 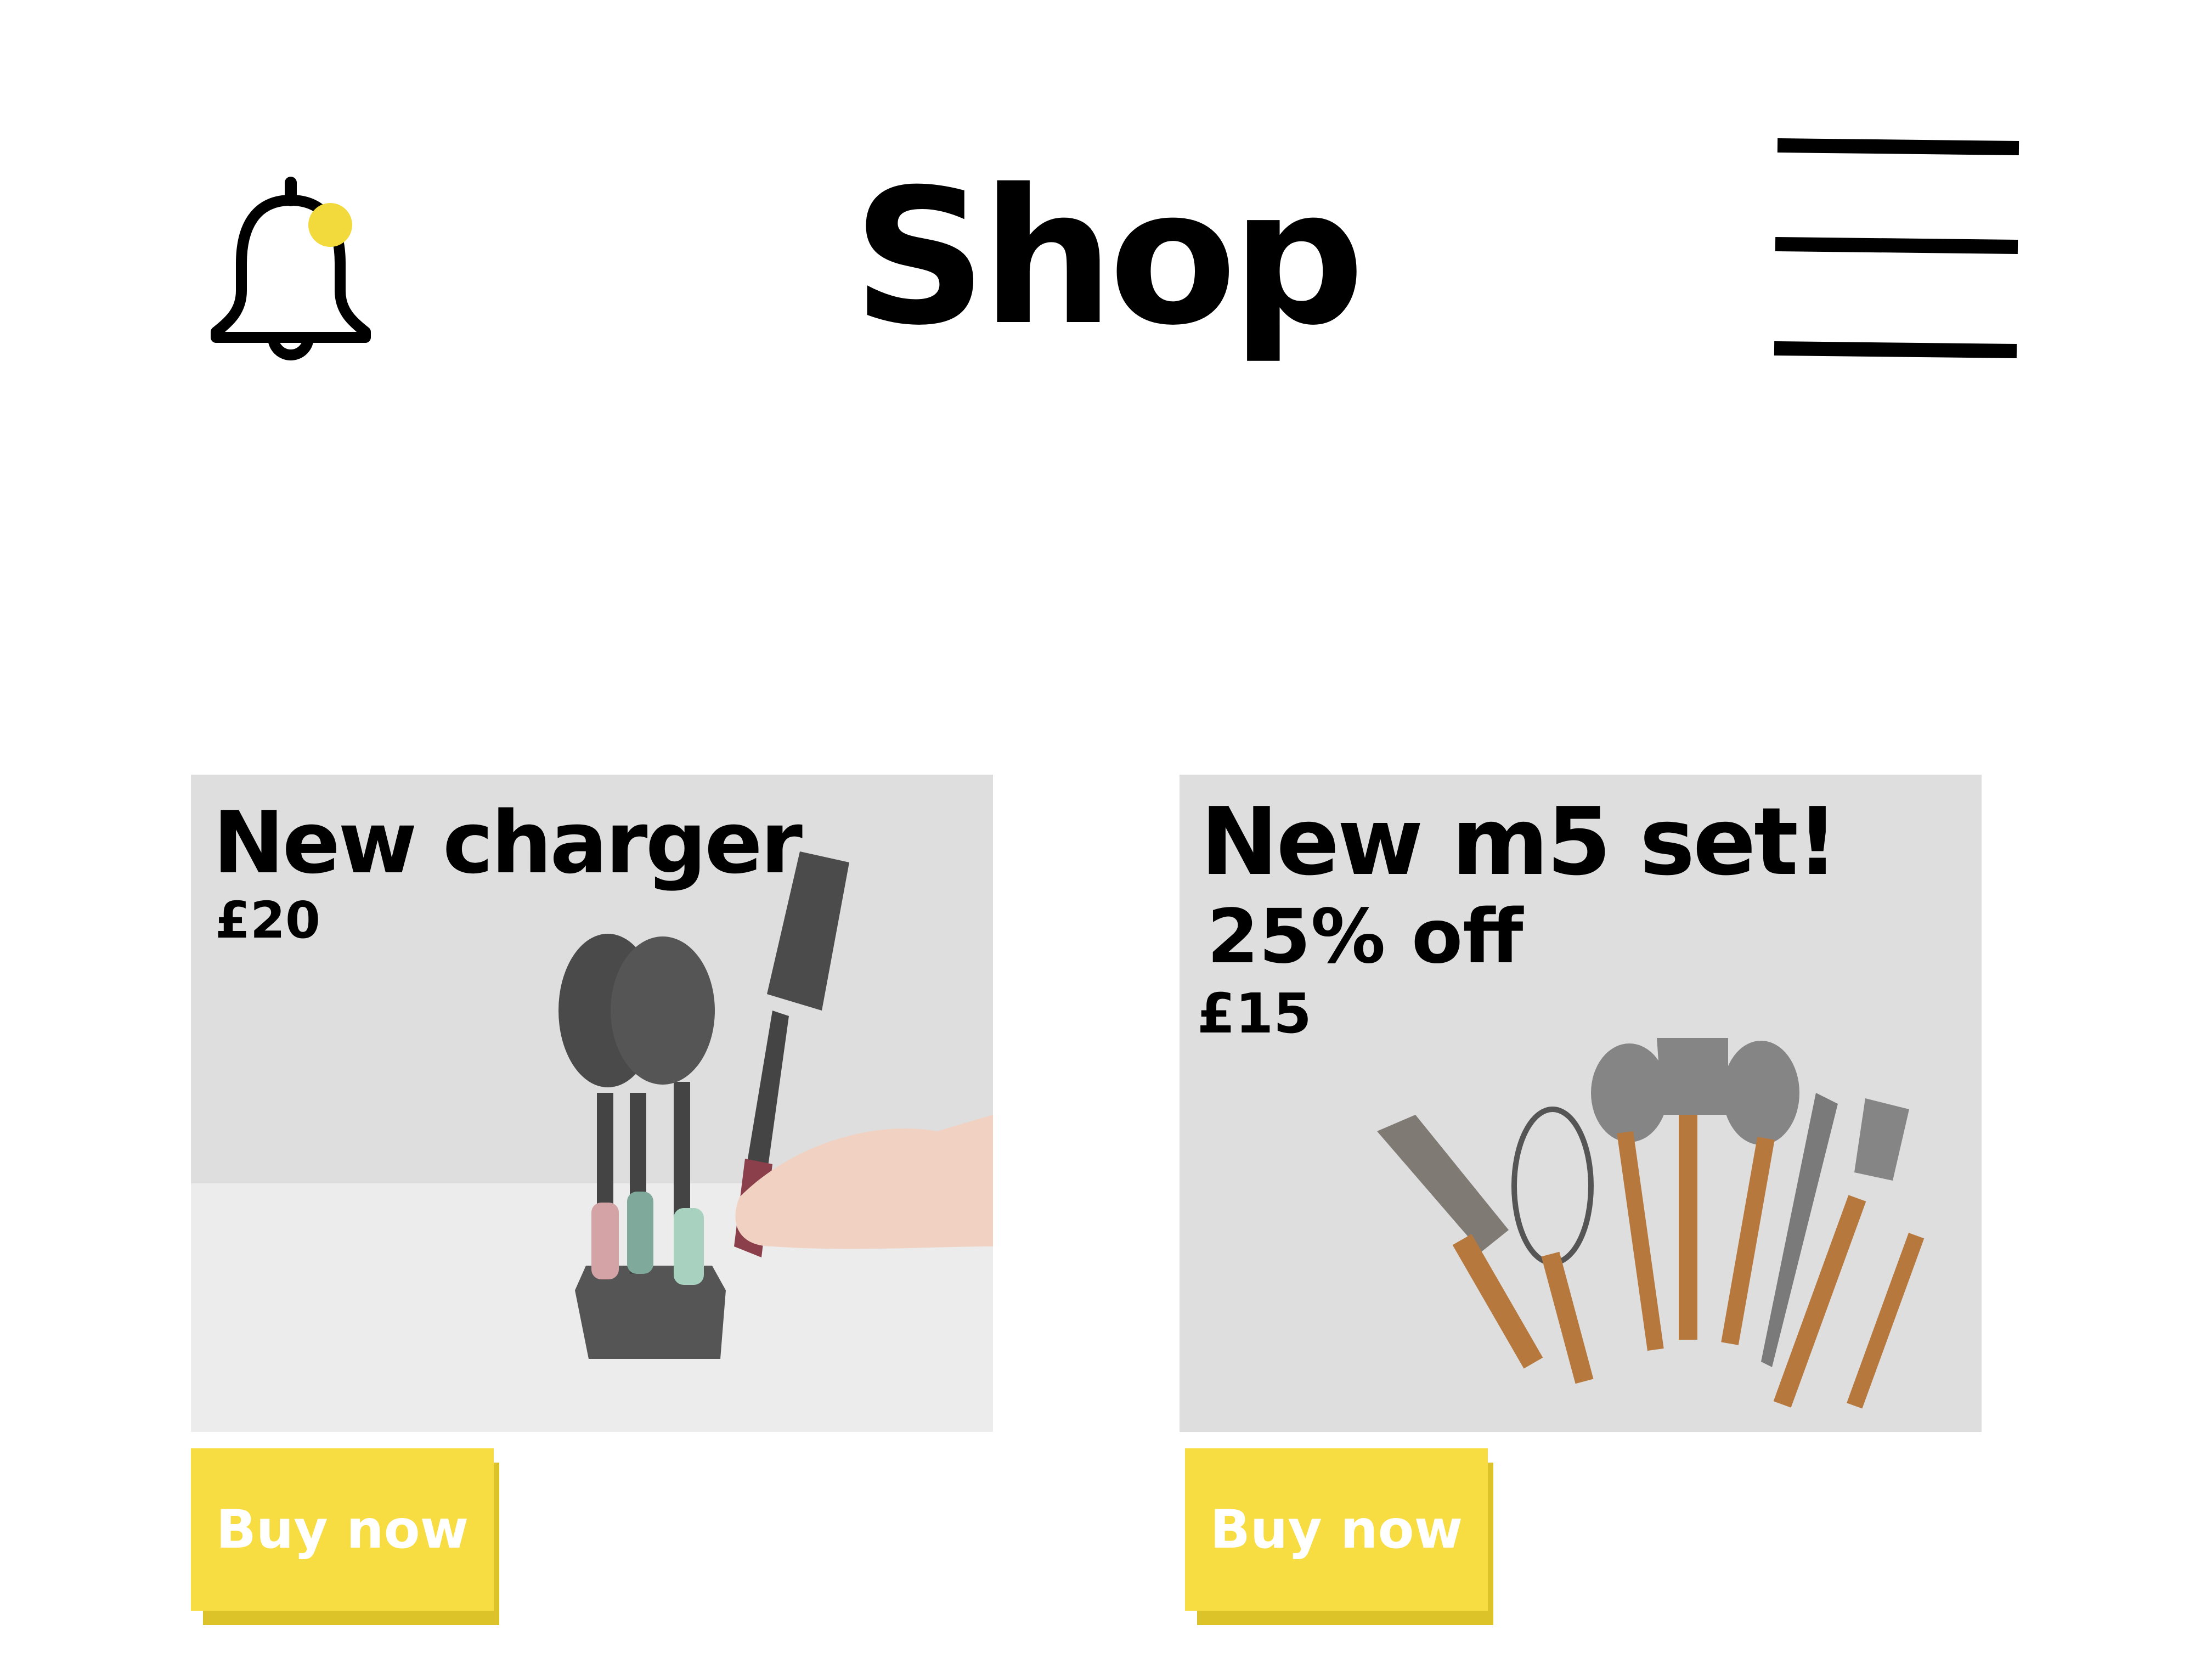 What do you see at coordinates (1581, 1103) in the screenshot?
I see `product-card: New m5 set! 25% off £15` at bounding box center [1581, 1103].